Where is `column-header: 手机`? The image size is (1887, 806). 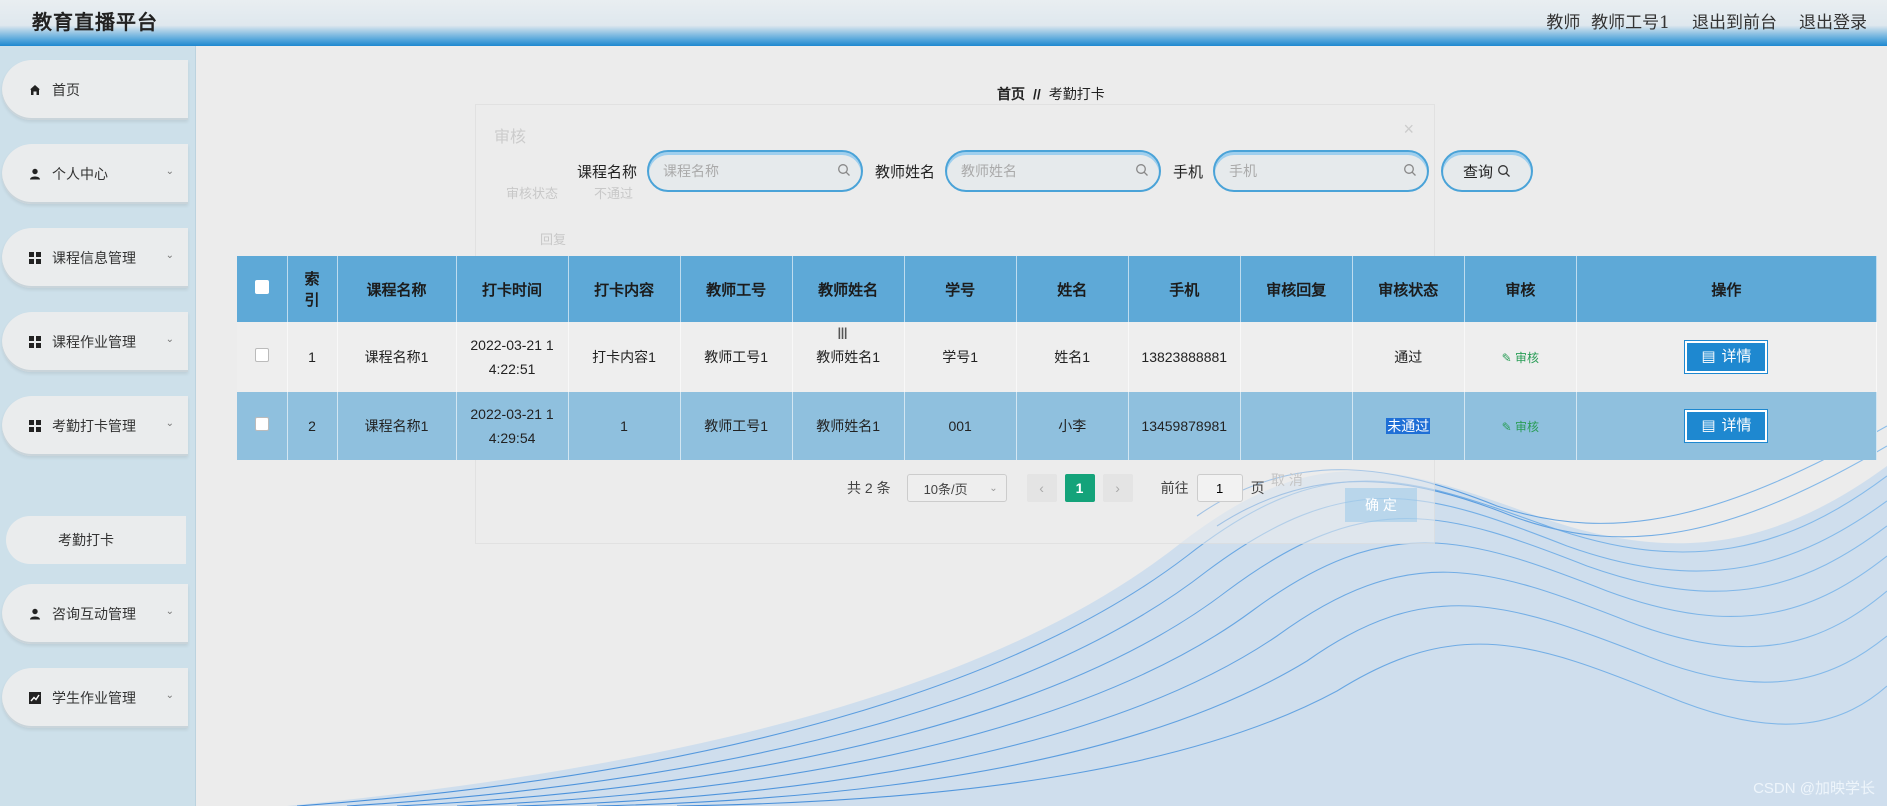
column-header: 手机 is located at coordinates (1184, 289).